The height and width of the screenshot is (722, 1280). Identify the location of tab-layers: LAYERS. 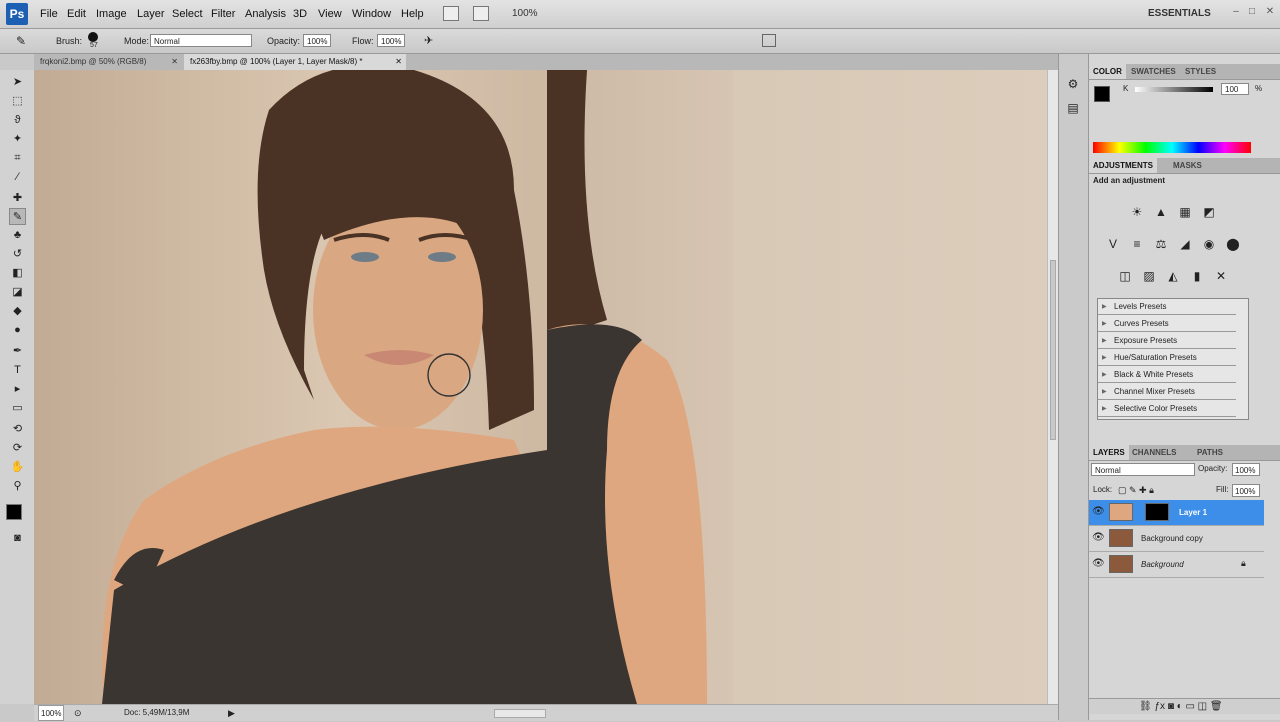
(1109, 452).